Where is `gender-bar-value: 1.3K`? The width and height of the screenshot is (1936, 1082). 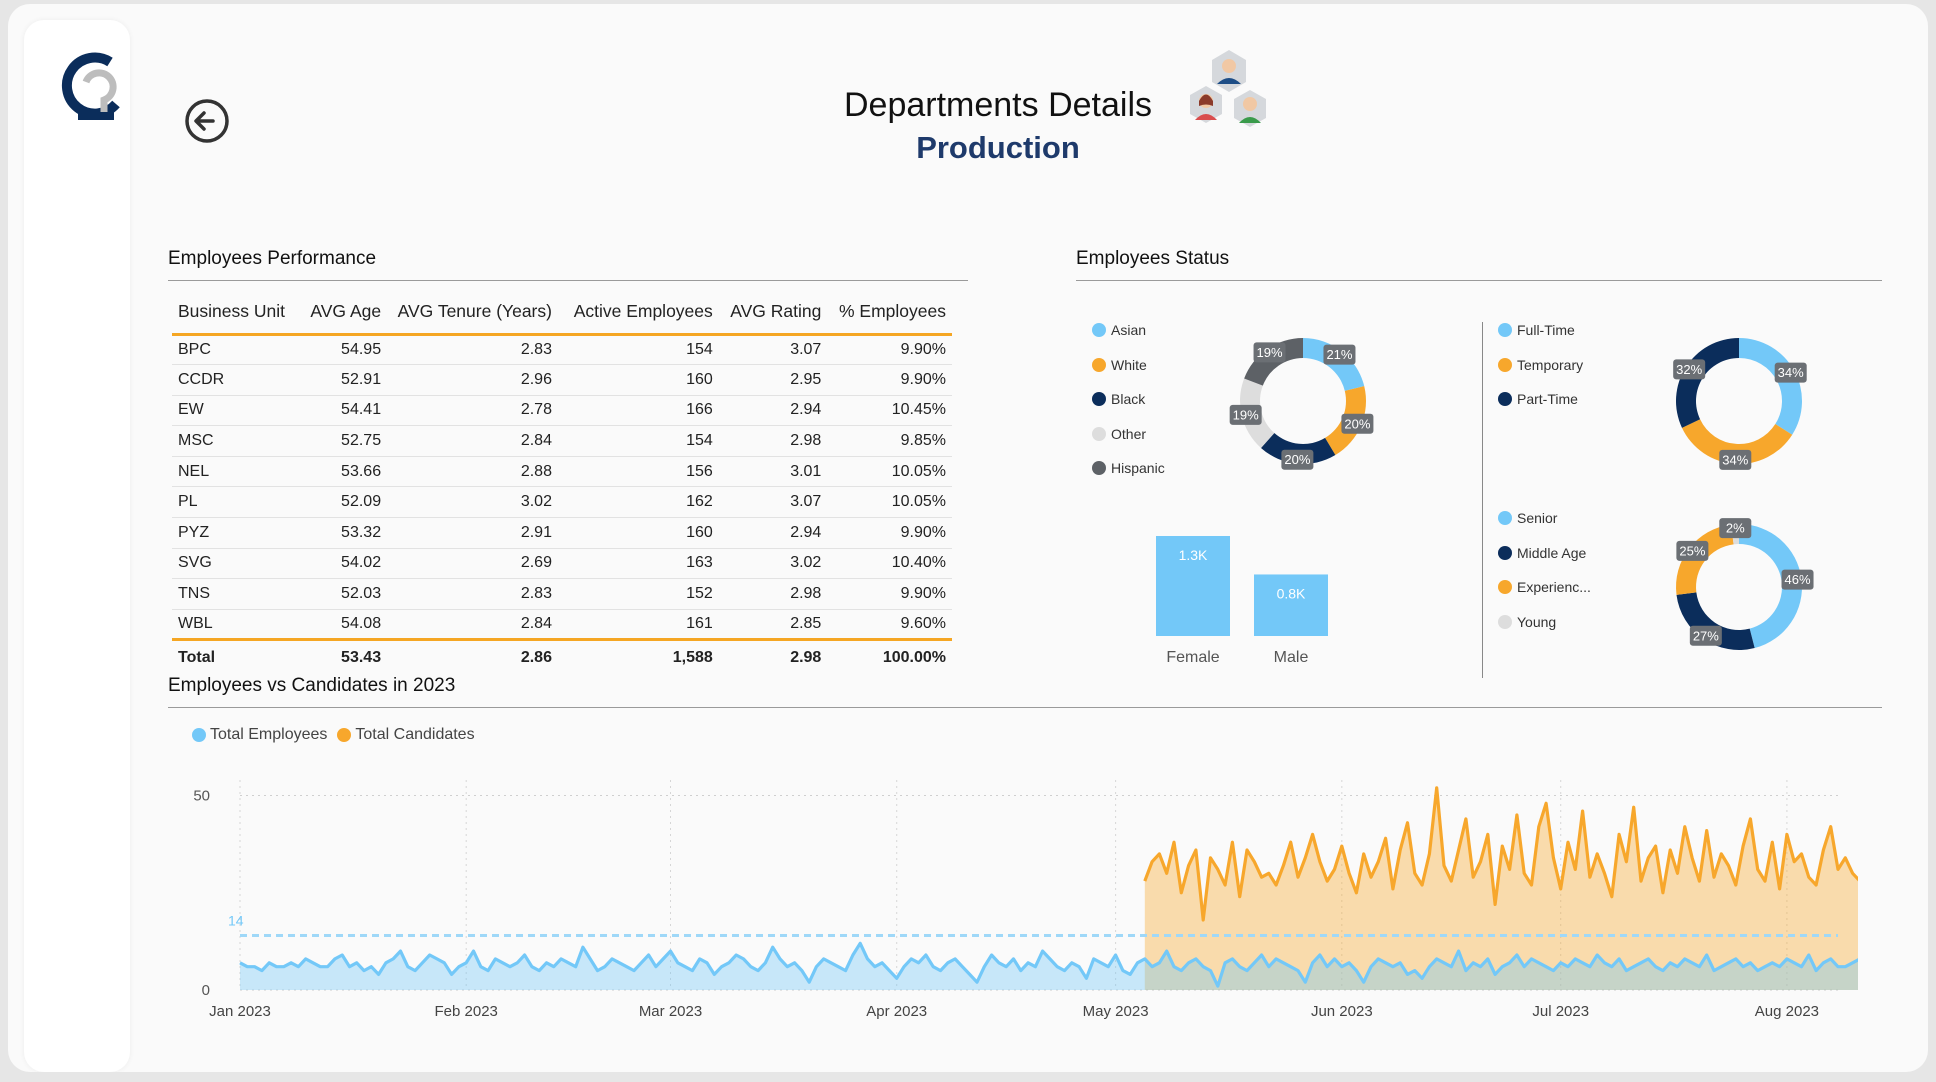
gender-bar-value: 1.3K is located at coordinates (1193, 555).